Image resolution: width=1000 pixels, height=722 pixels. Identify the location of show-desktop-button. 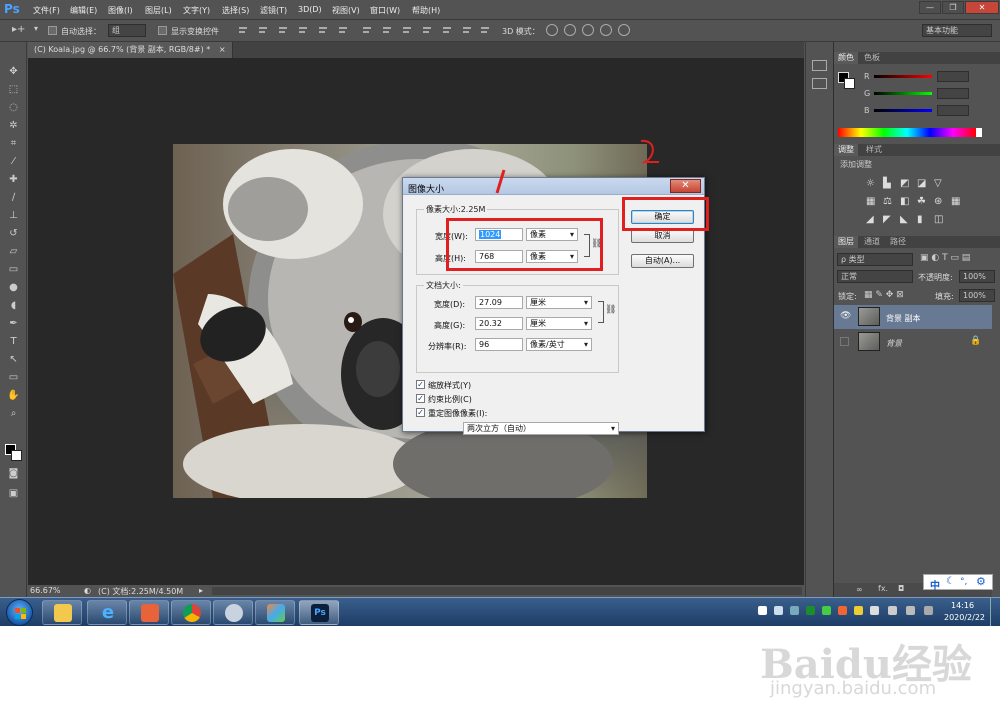
(995, 612).